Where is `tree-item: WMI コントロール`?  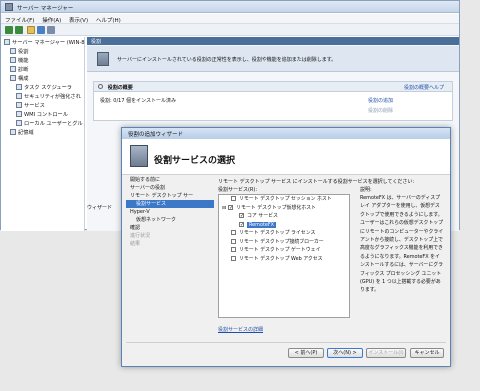 tree-item: WMI コントロール is located at coordinates (42, 115).